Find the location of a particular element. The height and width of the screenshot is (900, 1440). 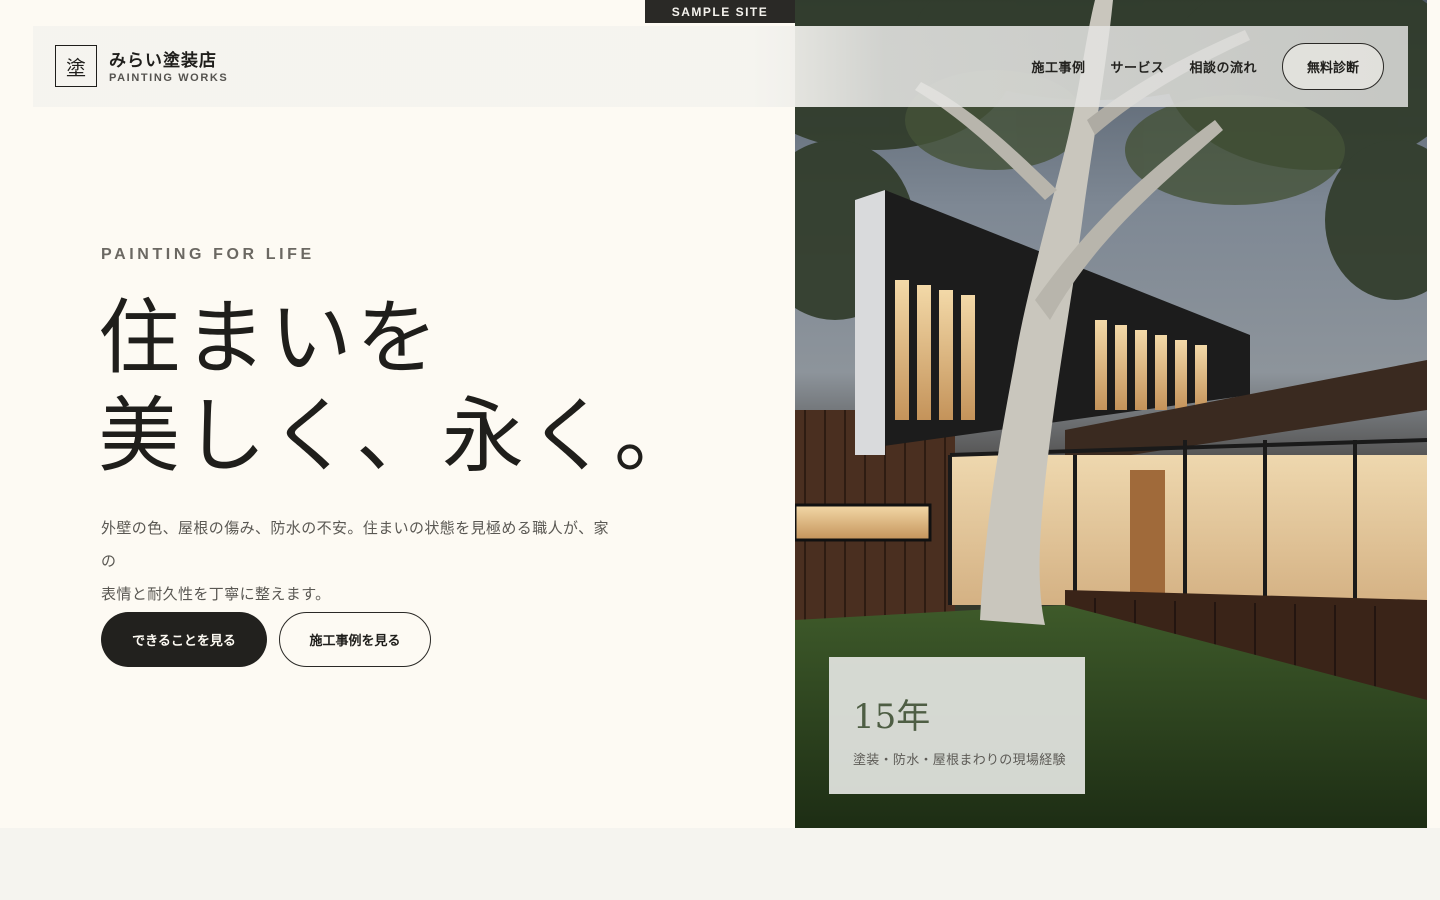

brand-subtitle: PAINTING WORKS is located at coordinates (169, 78).